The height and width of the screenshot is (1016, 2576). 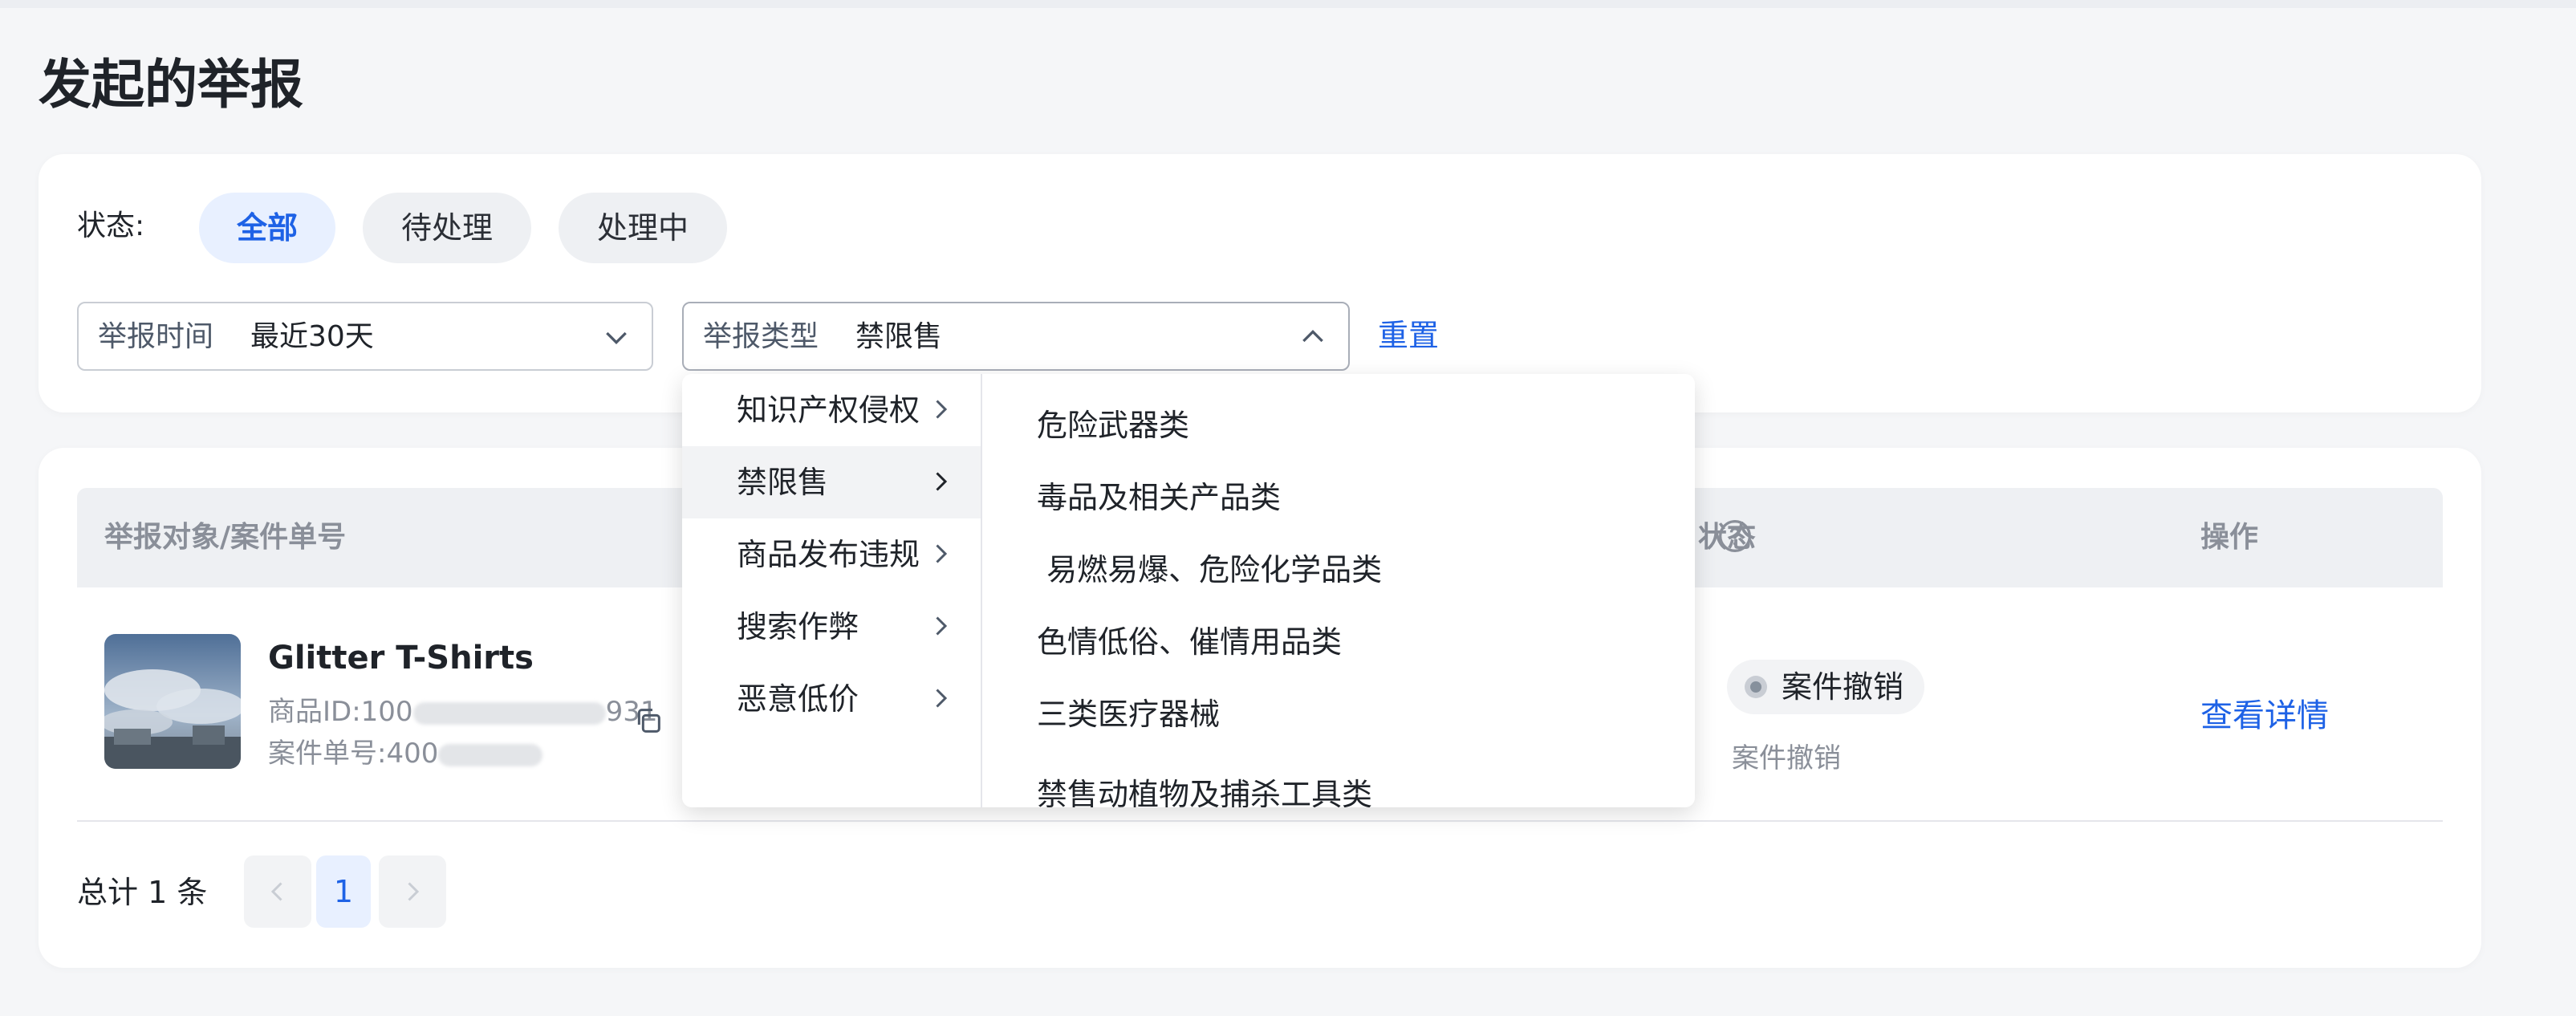 What do you see at coordinates (829, 554) in the screenshot?
I see `category-label: 商品发布违规` at bounding box center [829, 554].